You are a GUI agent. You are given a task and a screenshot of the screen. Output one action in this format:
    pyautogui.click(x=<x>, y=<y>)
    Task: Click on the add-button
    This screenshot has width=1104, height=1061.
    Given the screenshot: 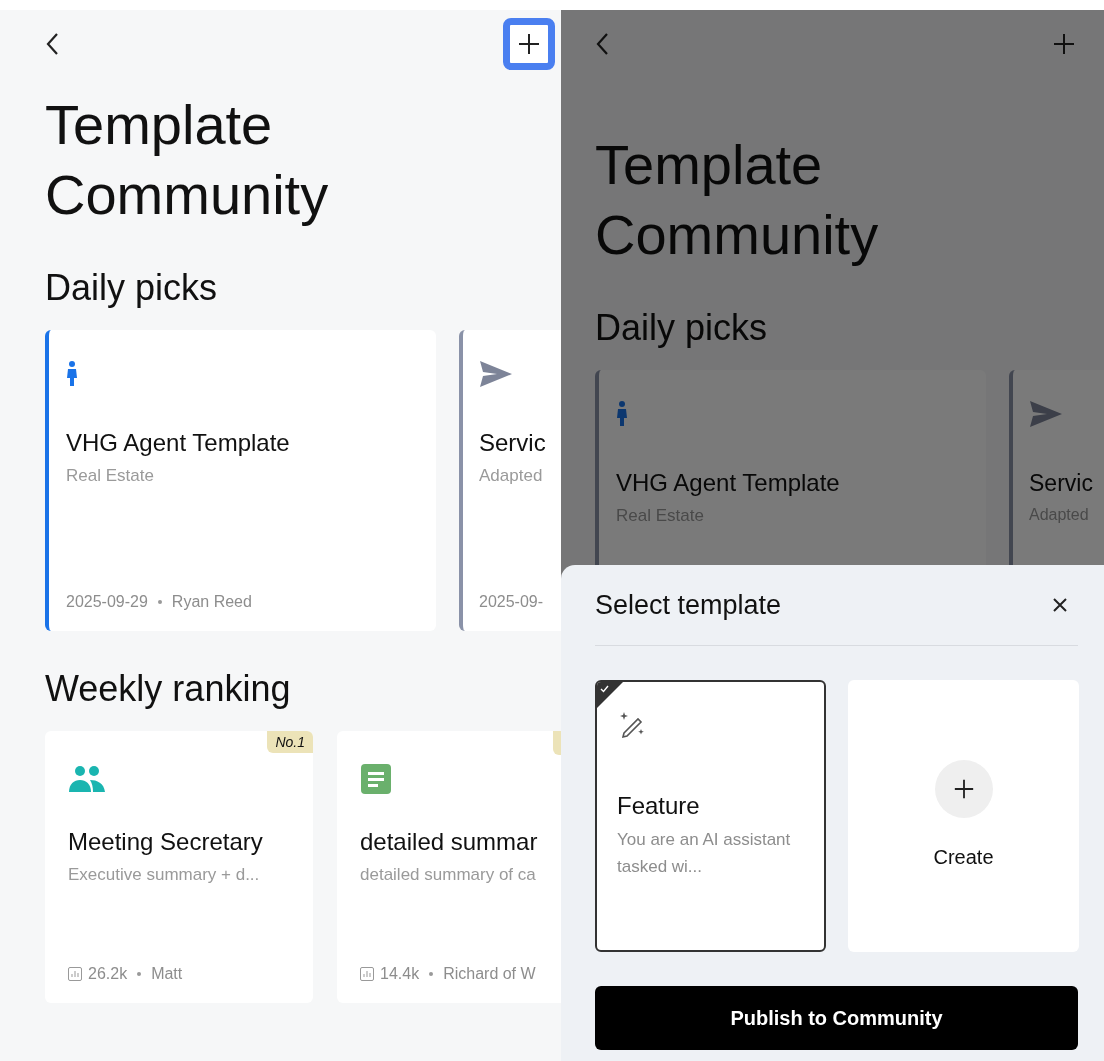 What is the action you would take?
    pyautogui.click(x=529, y=44)
    